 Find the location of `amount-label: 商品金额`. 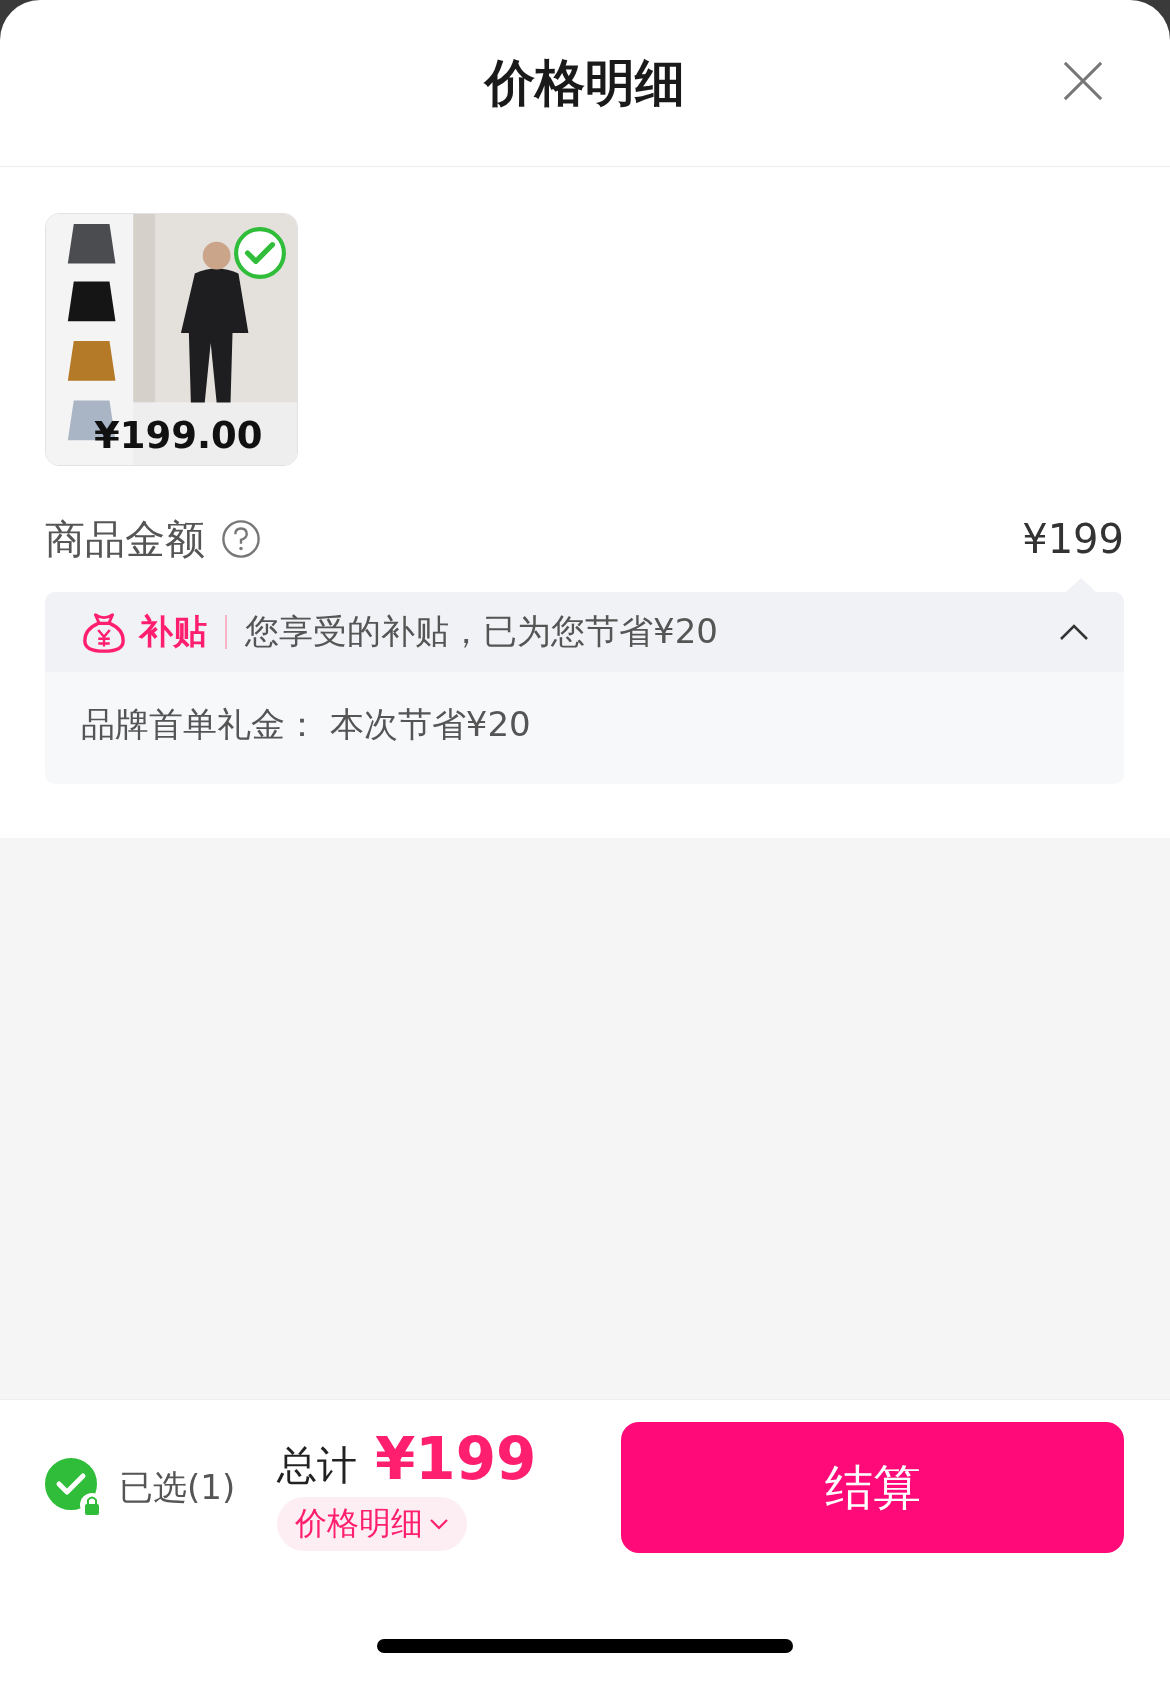

amount-label: 商品金额 is located at coordinates (125, 539).